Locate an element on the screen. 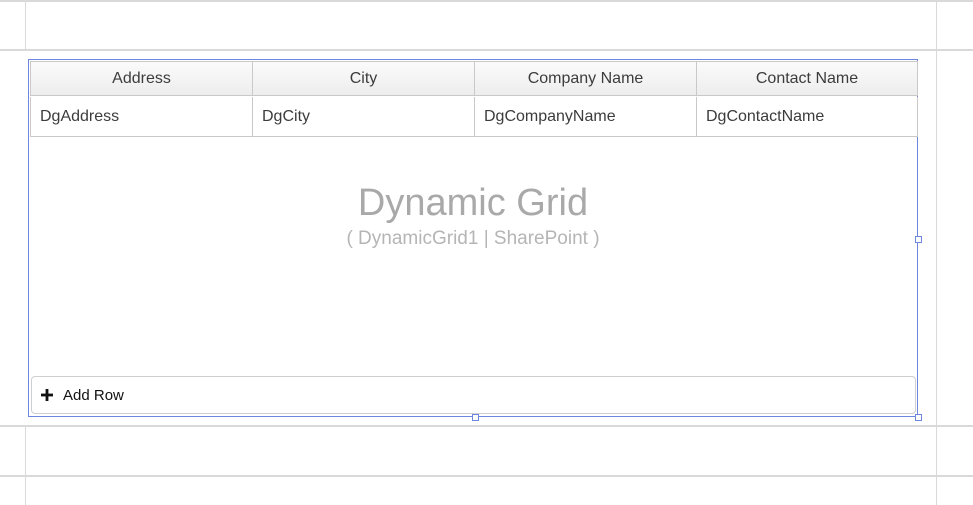 This screenshot has height=505, width=973. add-row-button: Add Row is located at coordinates (82, 395).